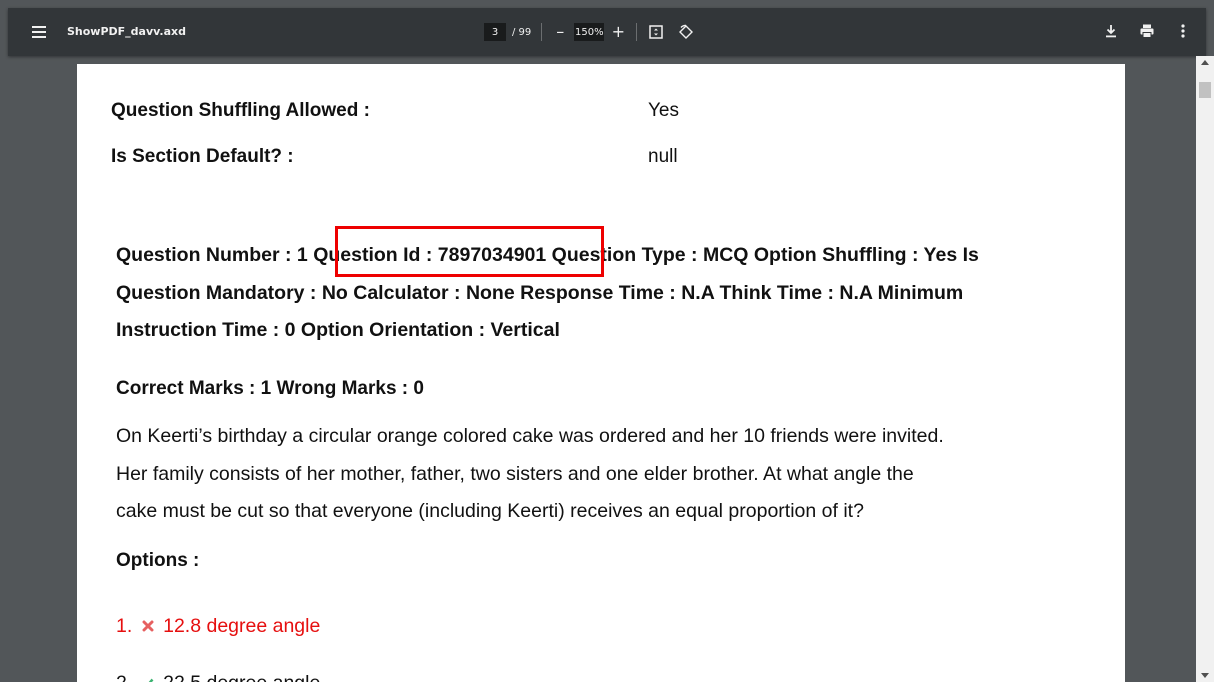  What do you see at coordinates (241, 677) in the screenshot?
I see `option-text: 22.5 degree angle` at bounding box center [241, 677].